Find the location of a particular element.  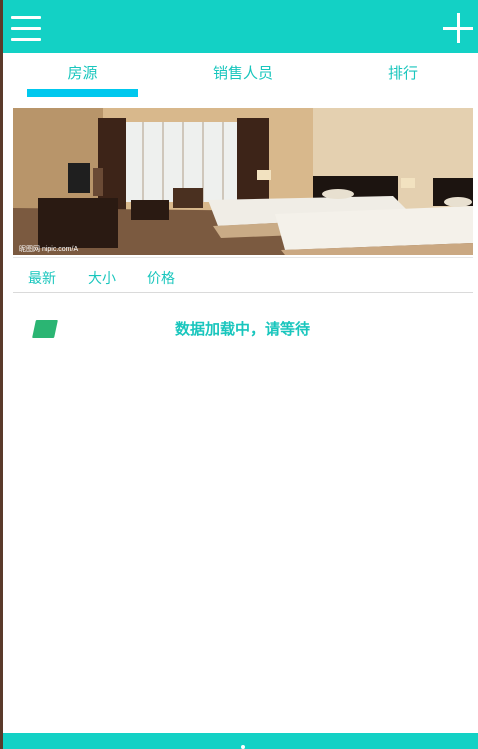

main-tabs: 房源 销售人员 排行 is located at coordinates (240, 76).